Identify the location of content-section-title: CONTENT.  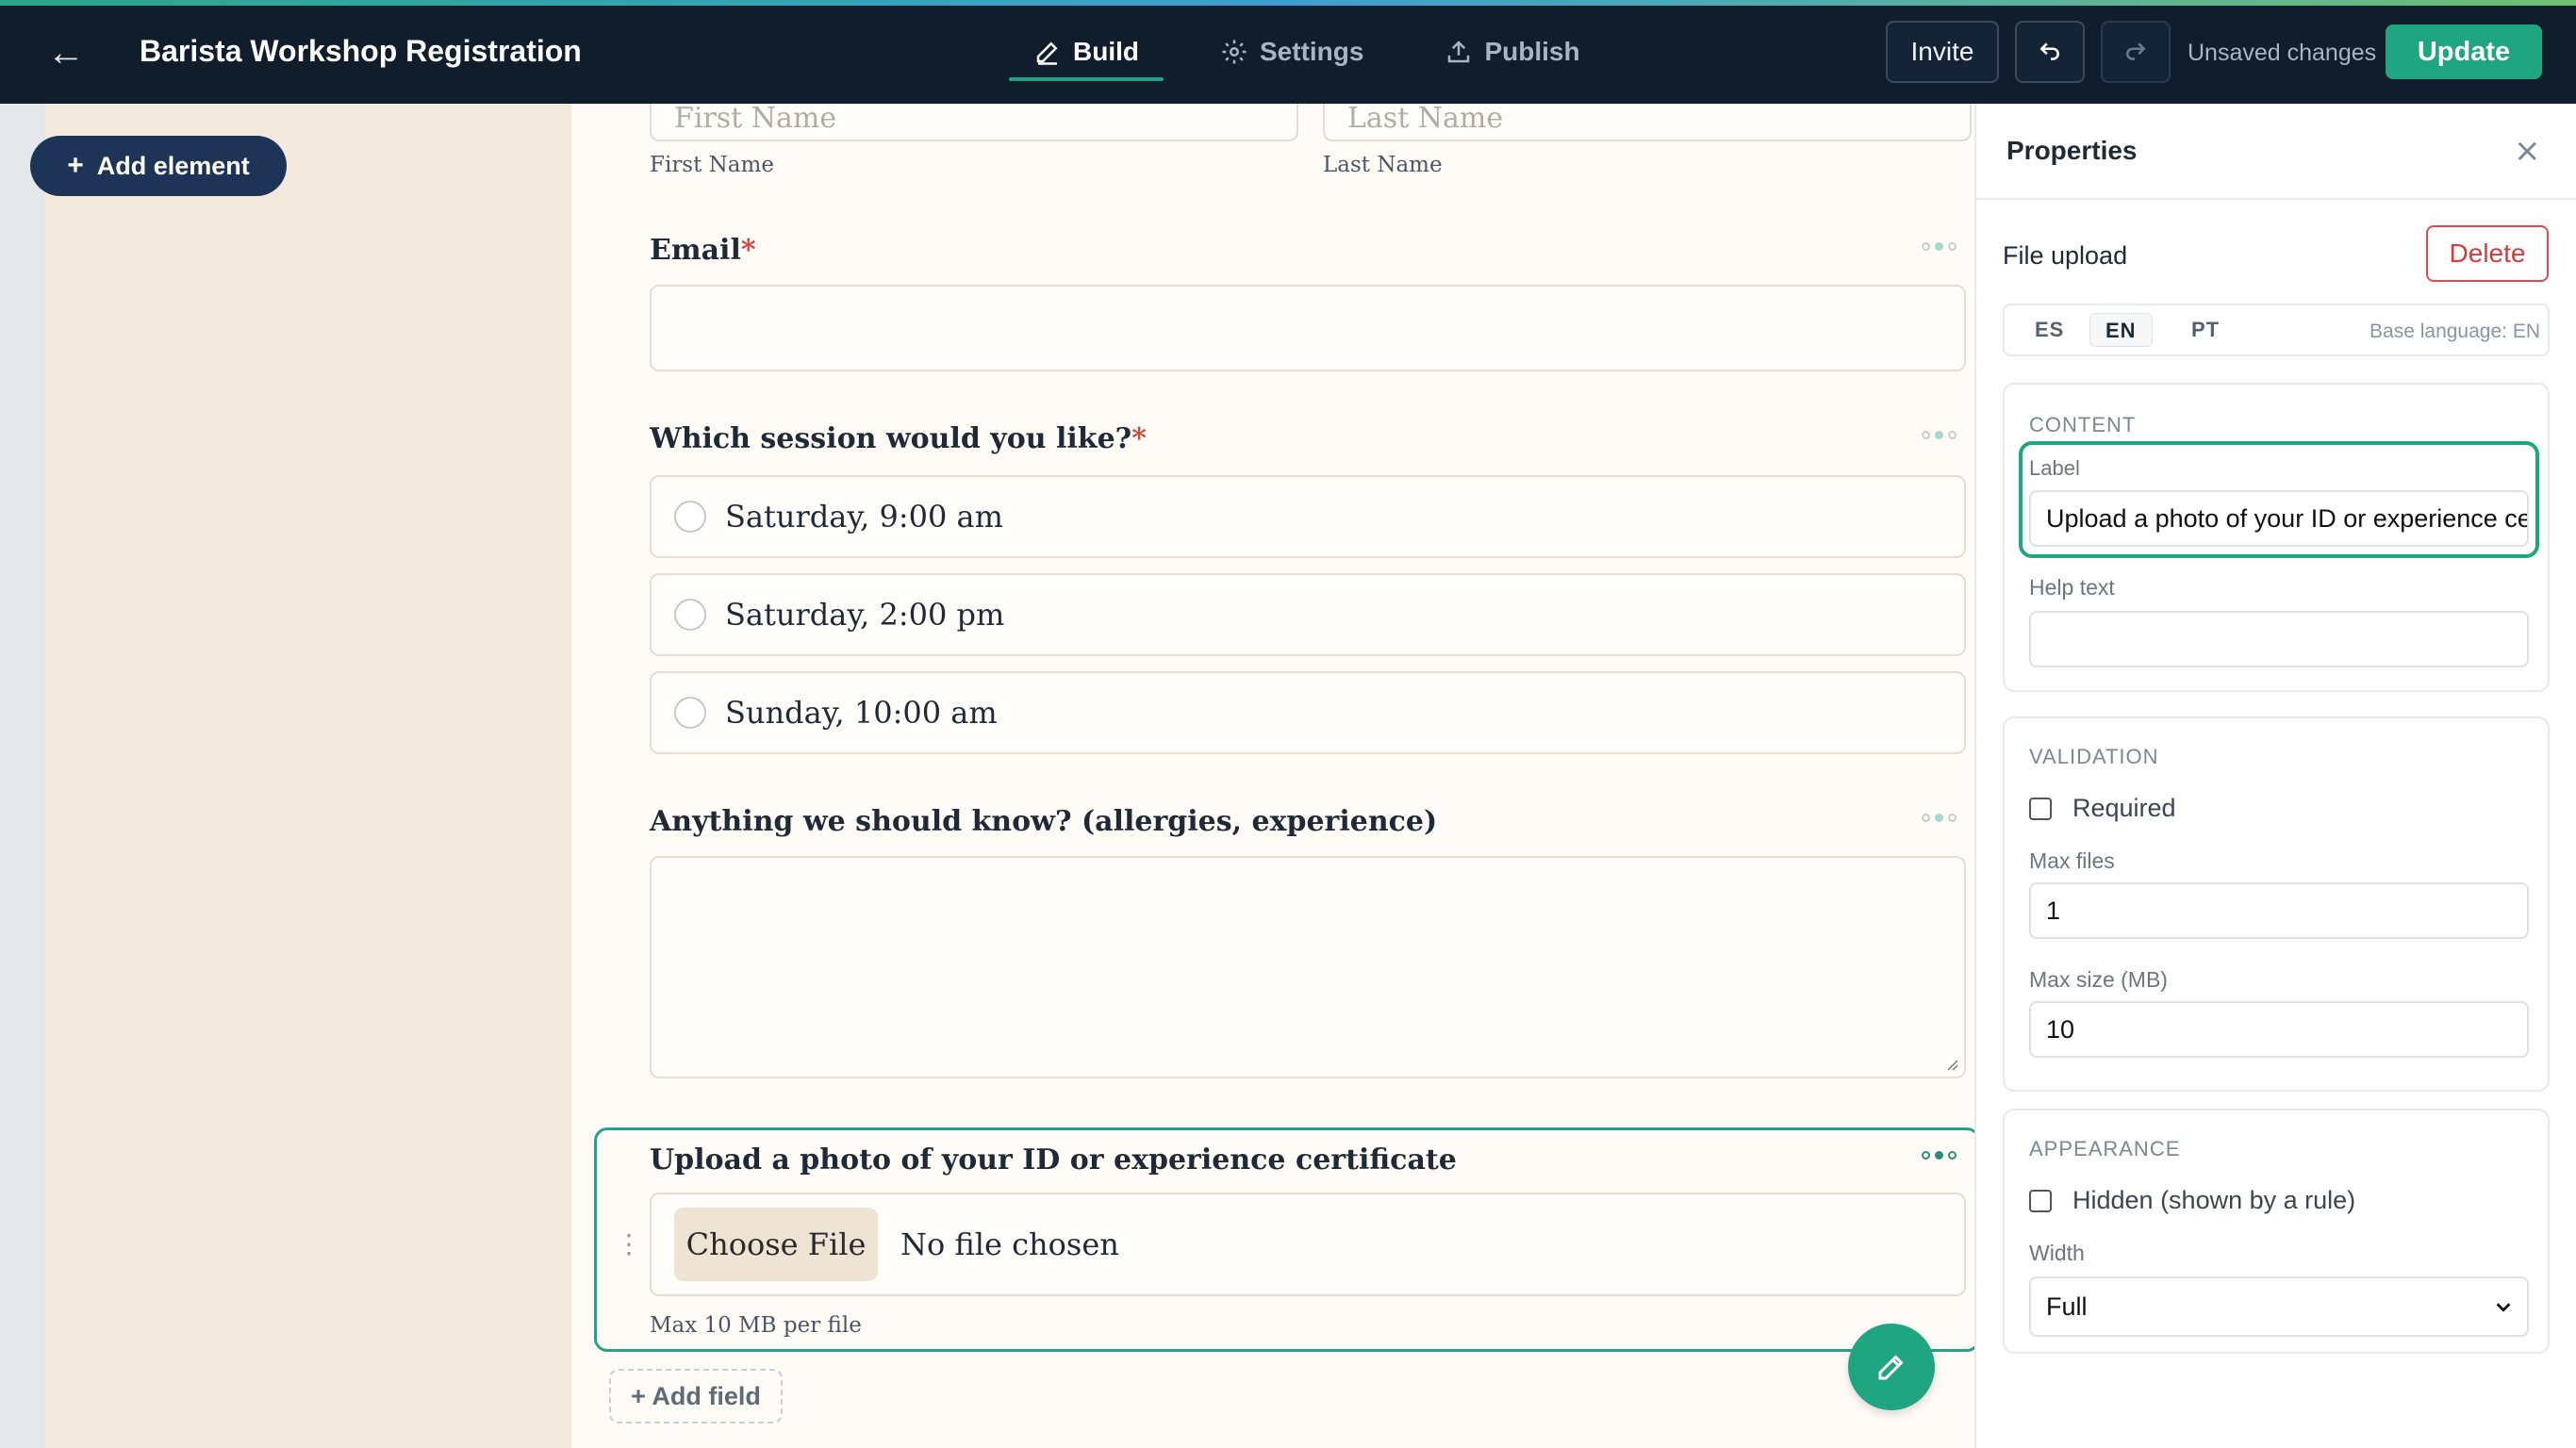
(2083, 424).